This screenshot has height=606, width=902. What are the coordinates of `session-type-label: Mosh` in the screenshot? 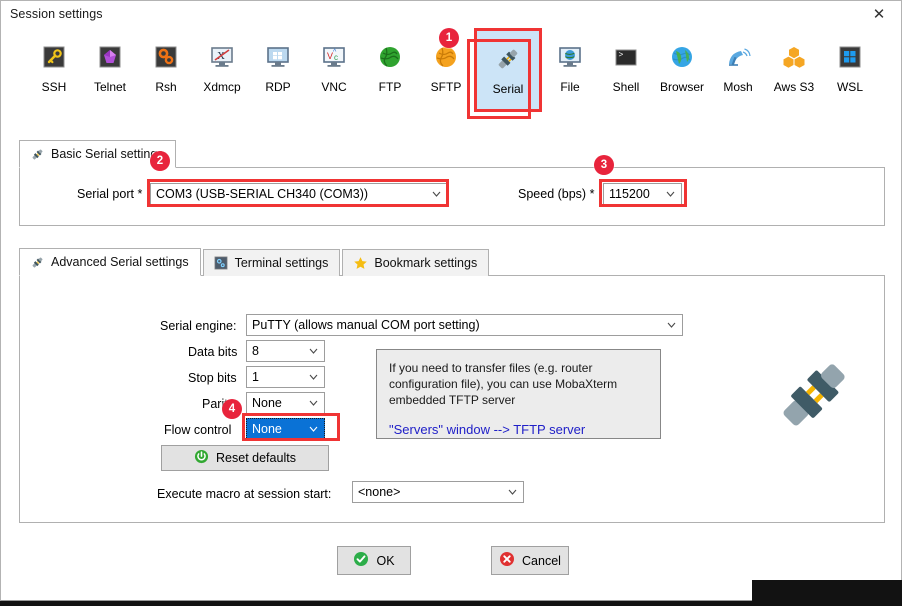 It's located at (738, 87).